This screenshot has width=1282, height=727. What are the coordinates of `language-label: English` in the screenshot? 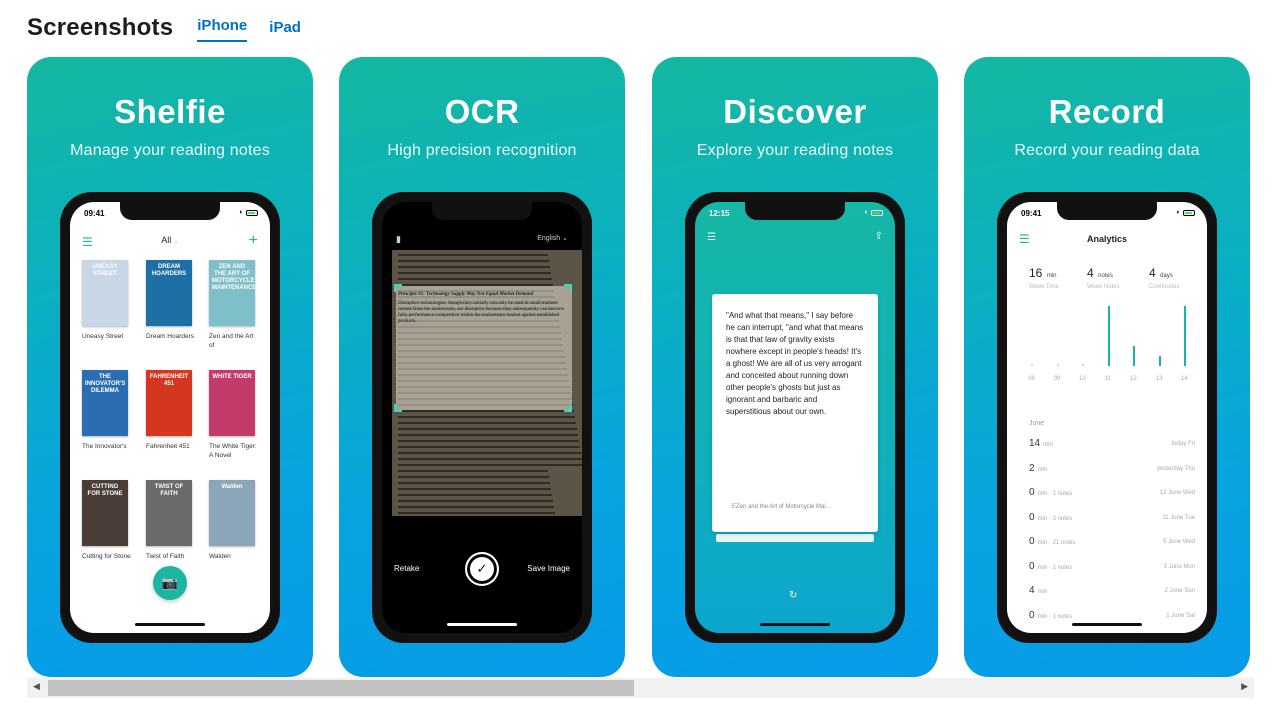 It's located at (549, 238).